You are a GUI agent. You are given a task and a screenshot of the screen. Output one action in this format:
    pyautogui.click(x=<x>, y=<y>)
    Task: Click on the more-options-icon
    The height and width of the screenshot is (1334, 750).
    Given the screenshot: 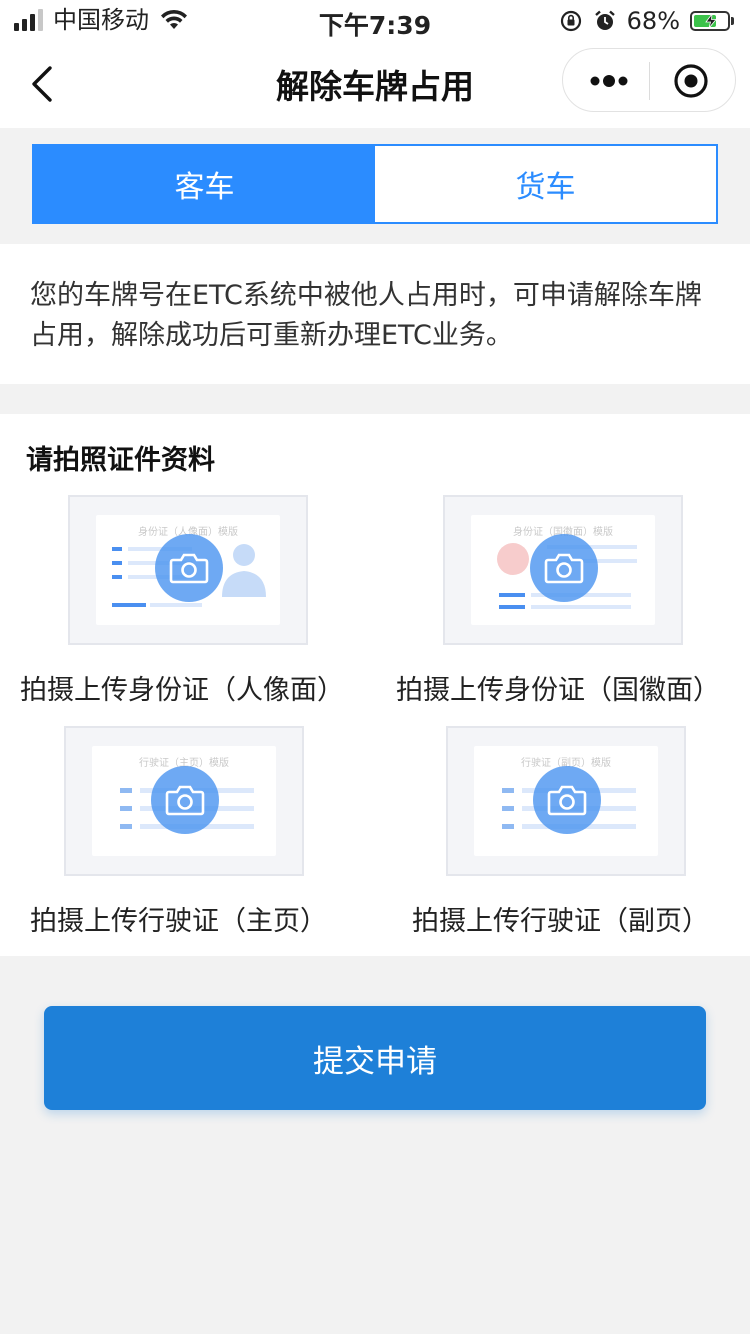 What is the action you would take?
    pyautogui.click(x=609, y=81)
    